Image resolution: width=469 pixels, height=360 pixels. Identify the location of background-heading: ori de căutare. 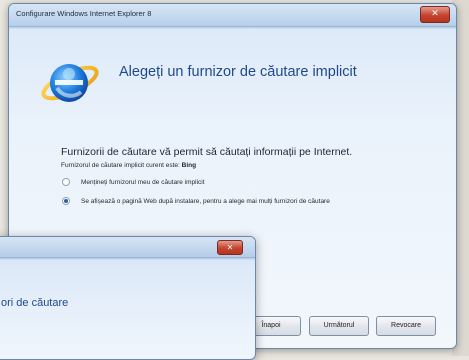
(35, 303).